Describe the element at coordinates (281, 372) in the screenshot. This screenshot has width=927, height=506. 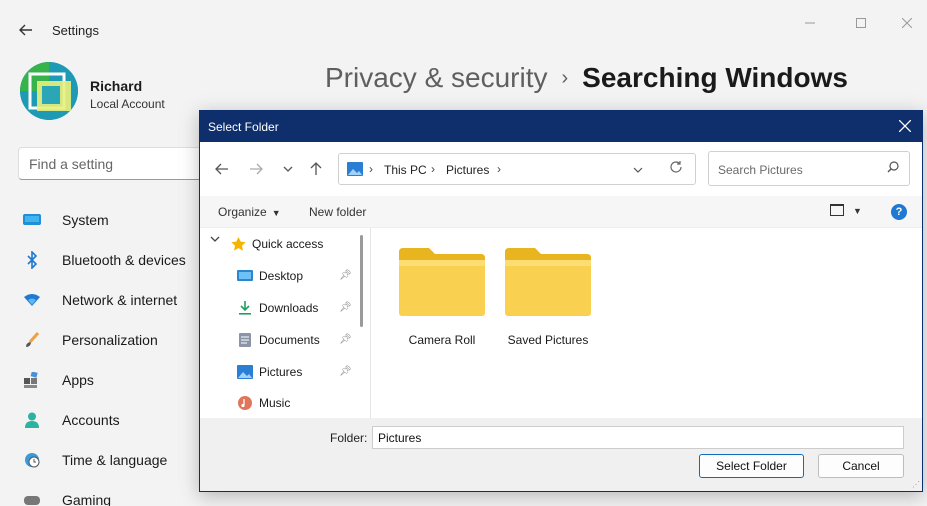
I see `tree-item-label: Pictures` at that location.